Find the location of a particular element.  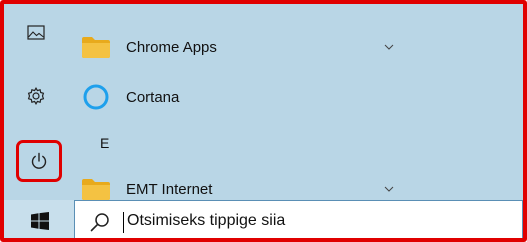

app-item-emt-internet: EMT Internet is located at coordinates (231, 184).